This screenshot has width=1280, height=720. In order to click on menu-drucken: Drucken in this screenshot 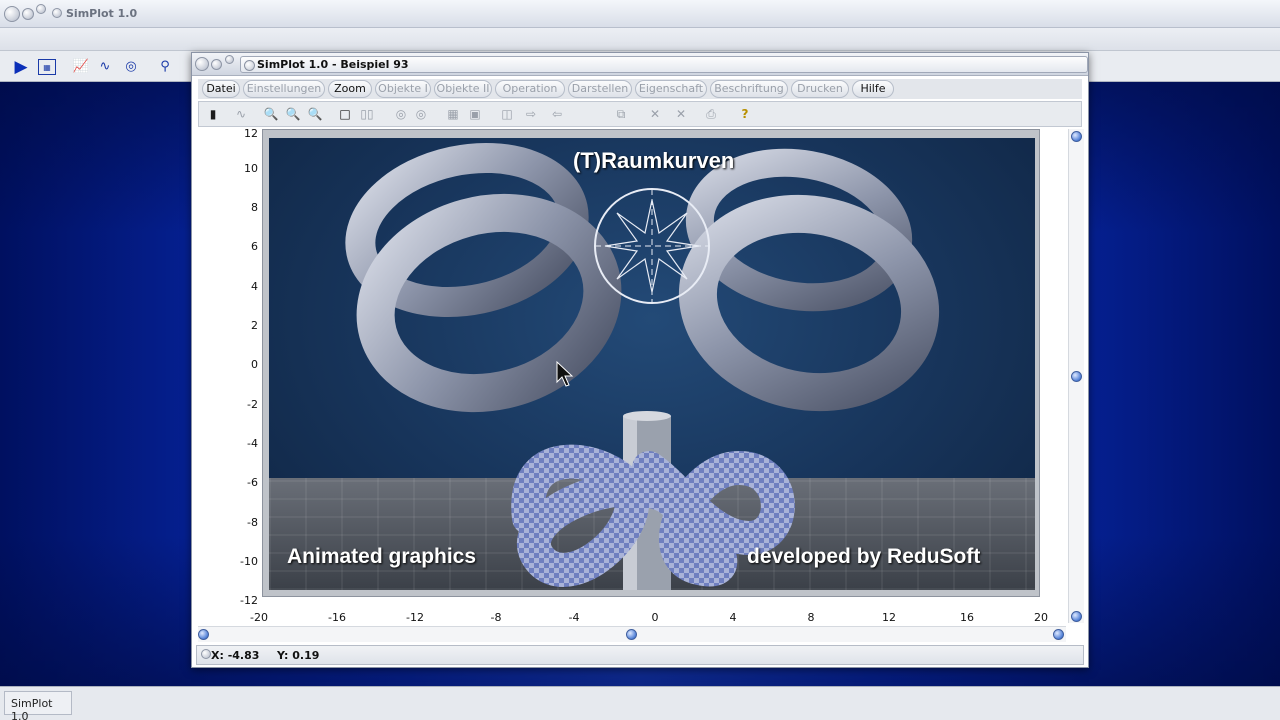, I will do `click(820, 89)`.